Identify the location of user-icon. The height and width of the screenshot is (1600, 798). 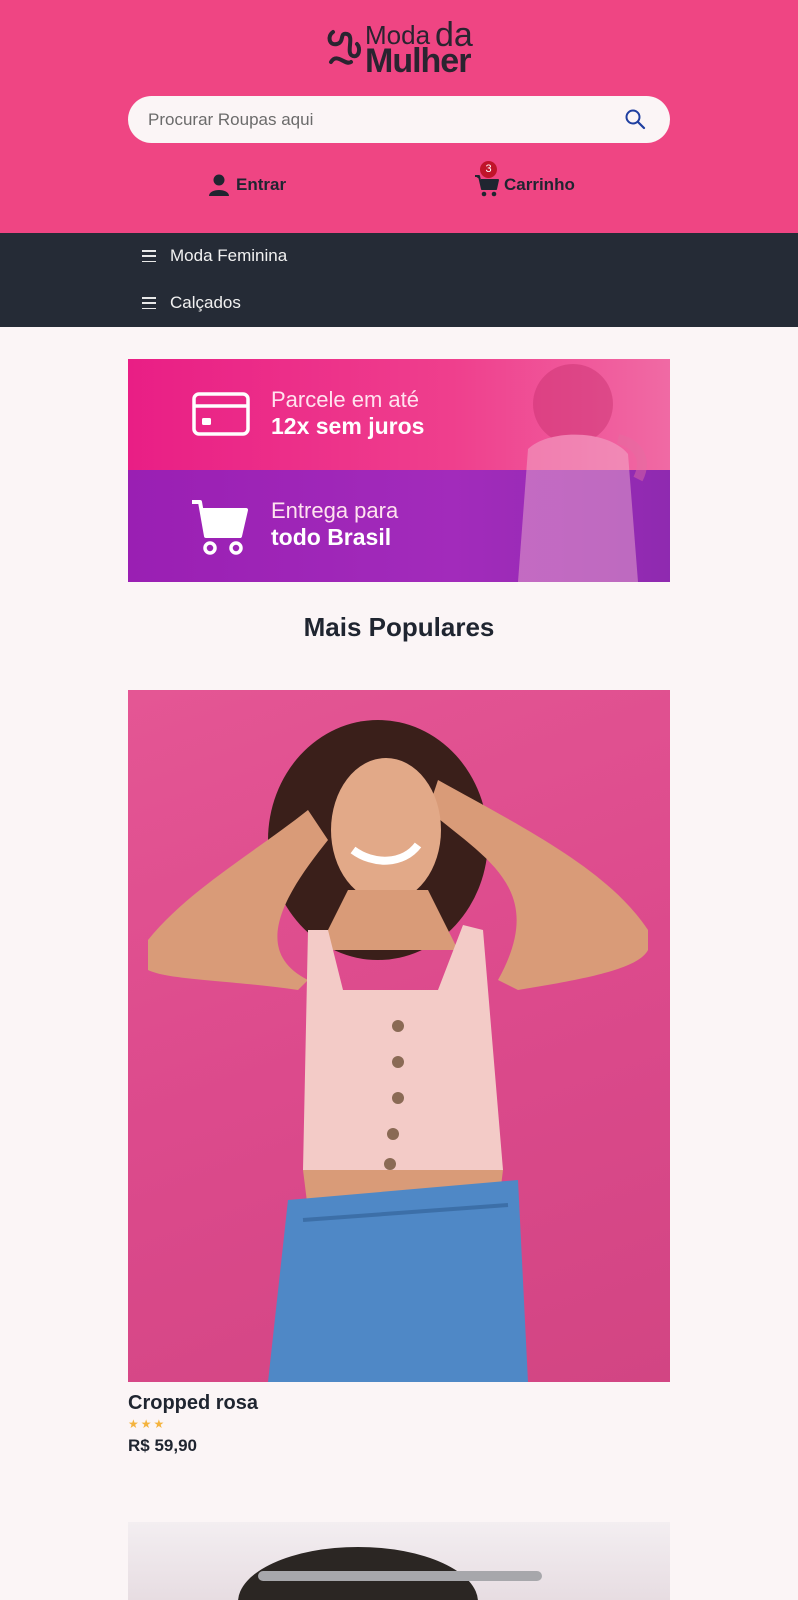
(219, 185).